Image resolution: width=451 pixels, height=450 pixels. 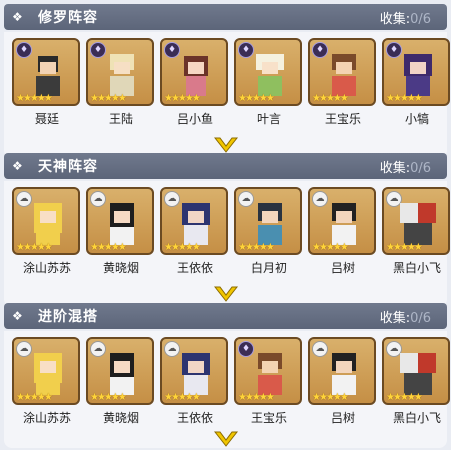 What do you see at coordinates (225, 17) in the screenshot?
I see `section-header: ❖ 修罗阵容 收集:0/6` at bounding box center [225, 17].